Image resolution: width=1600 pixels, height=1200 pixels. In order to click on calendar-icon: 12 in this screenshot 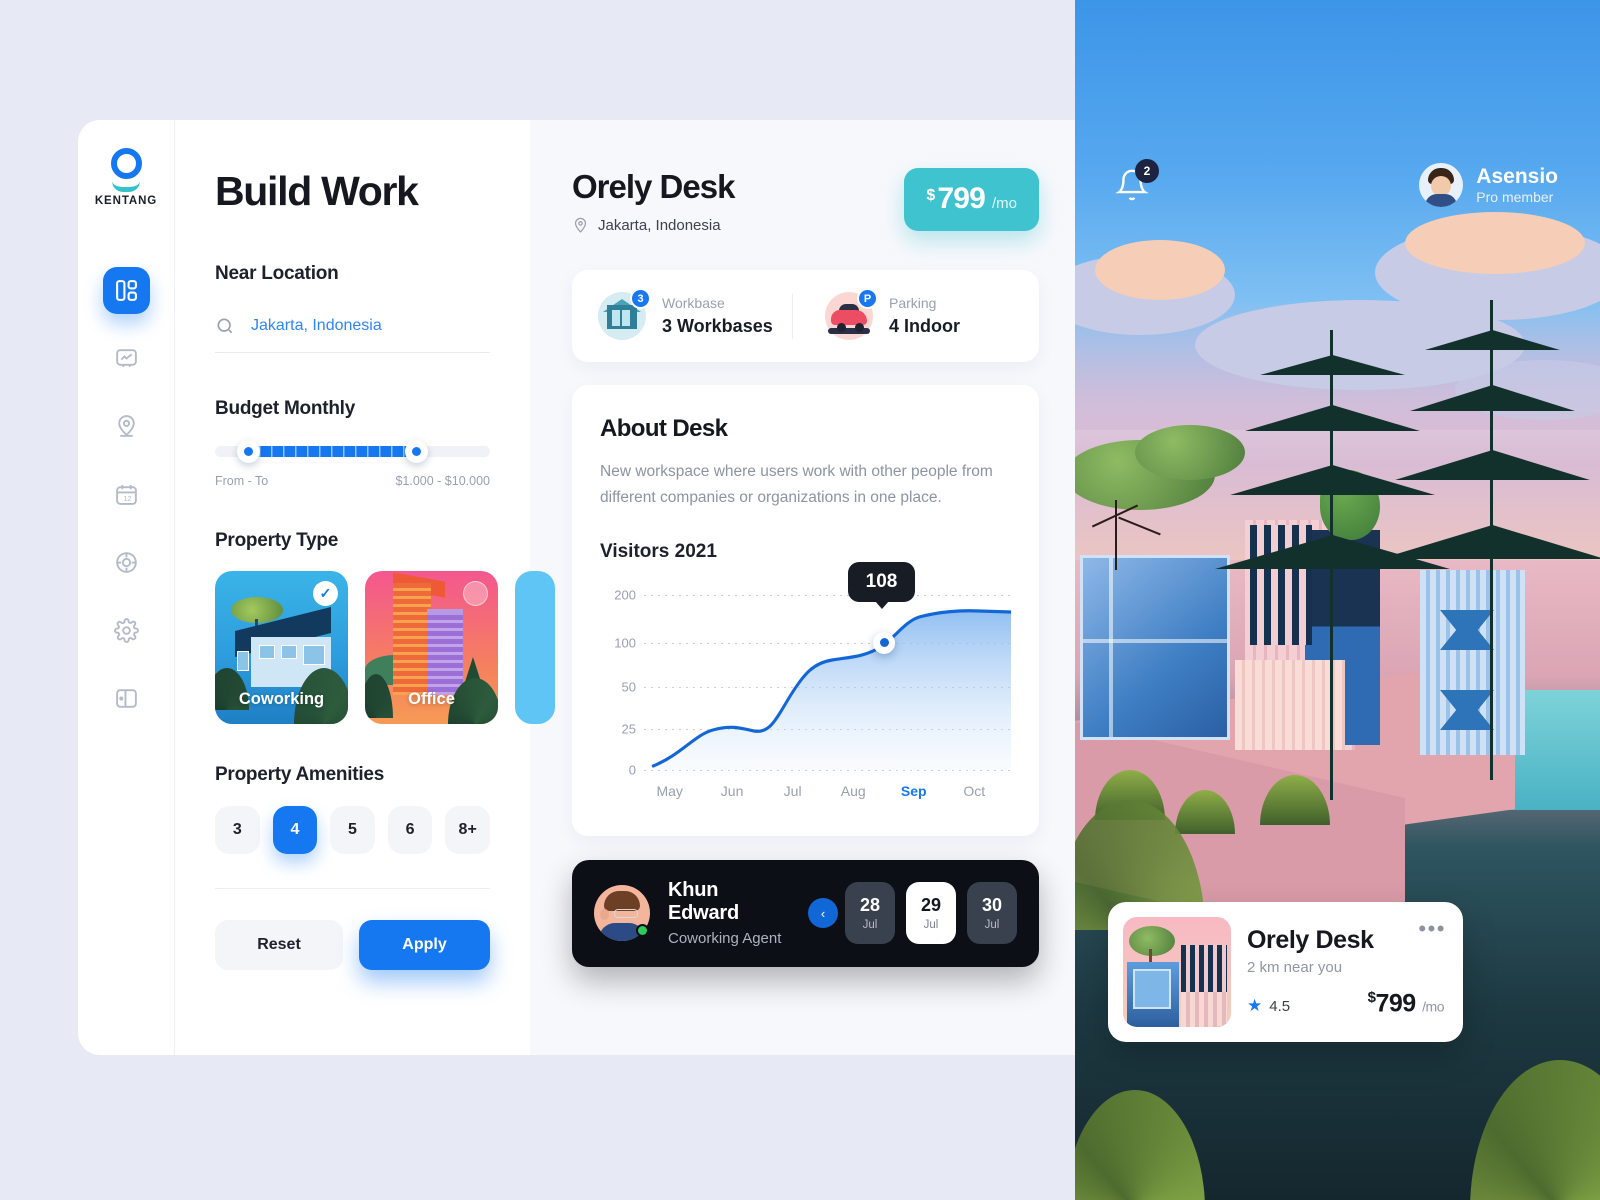, I will do `click(126, 495)`.